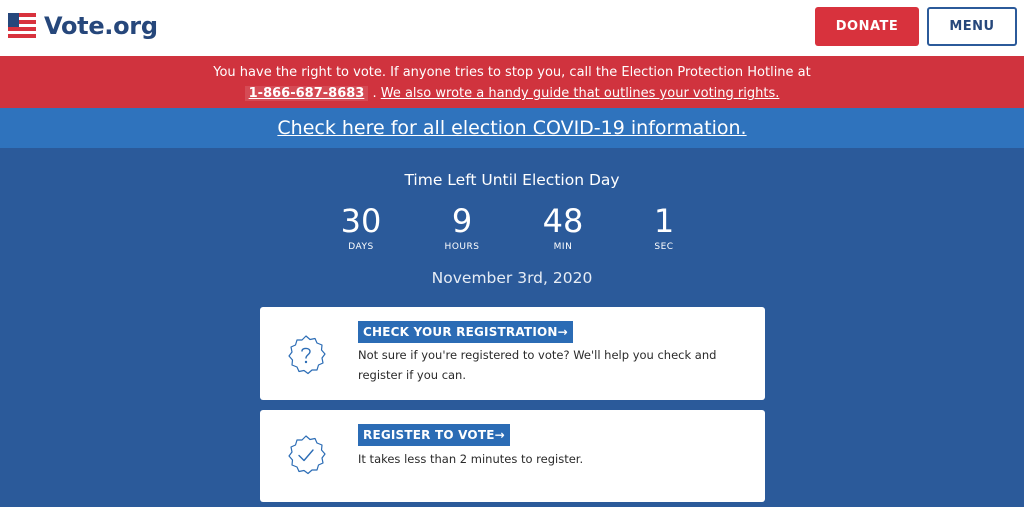 This screenshot has height=507, width=1024. What do you see at coordinates (101, 26) in the screenshot?
I see `logo-text: Vote.org` at bounding box center [101, 26].